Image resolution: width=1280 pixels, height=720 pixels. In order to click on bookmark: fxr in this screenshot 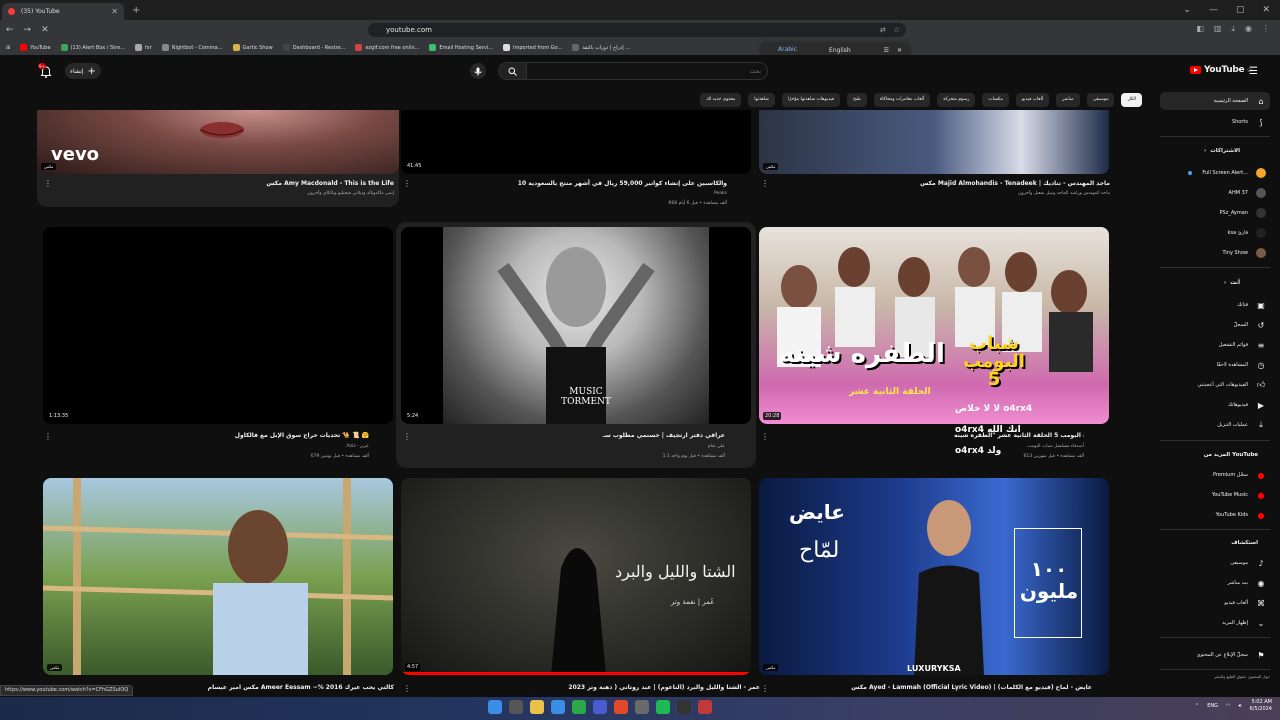, I will do `click(143, 47)`.